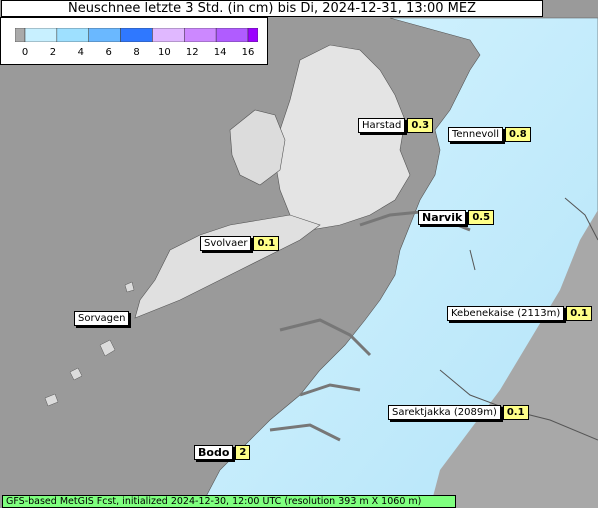 The image size is (598, 508). I want to click on city-label-svolvaer: Svolvaer 0.1, so click(240, 243).